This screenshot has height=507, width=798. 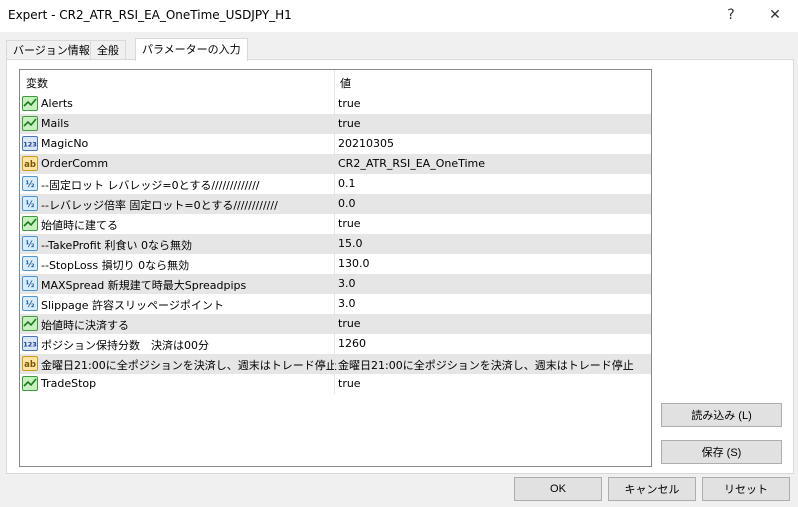 I want to click on ok-button: OK, so click(x=558, y=489).